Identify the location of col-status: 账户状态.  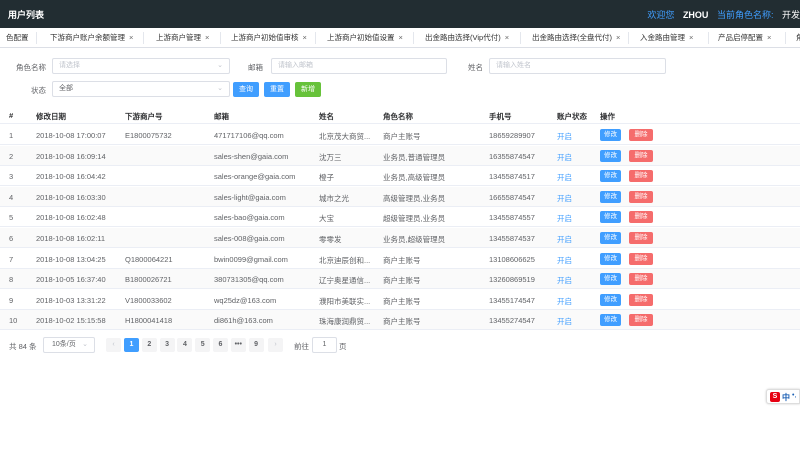
(572, 116).